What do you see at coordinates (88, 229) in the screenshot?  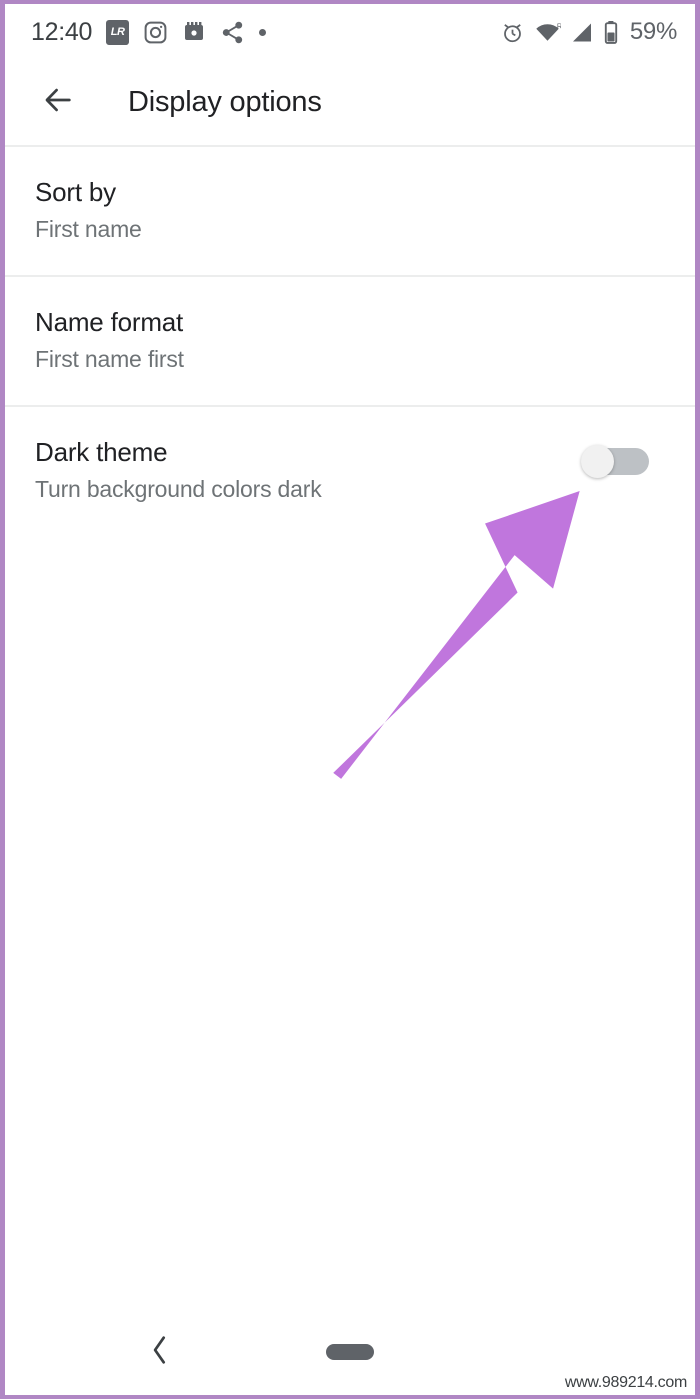 I see `setting-subtitle-sort-by: First name` at bounding box center [88, 229].